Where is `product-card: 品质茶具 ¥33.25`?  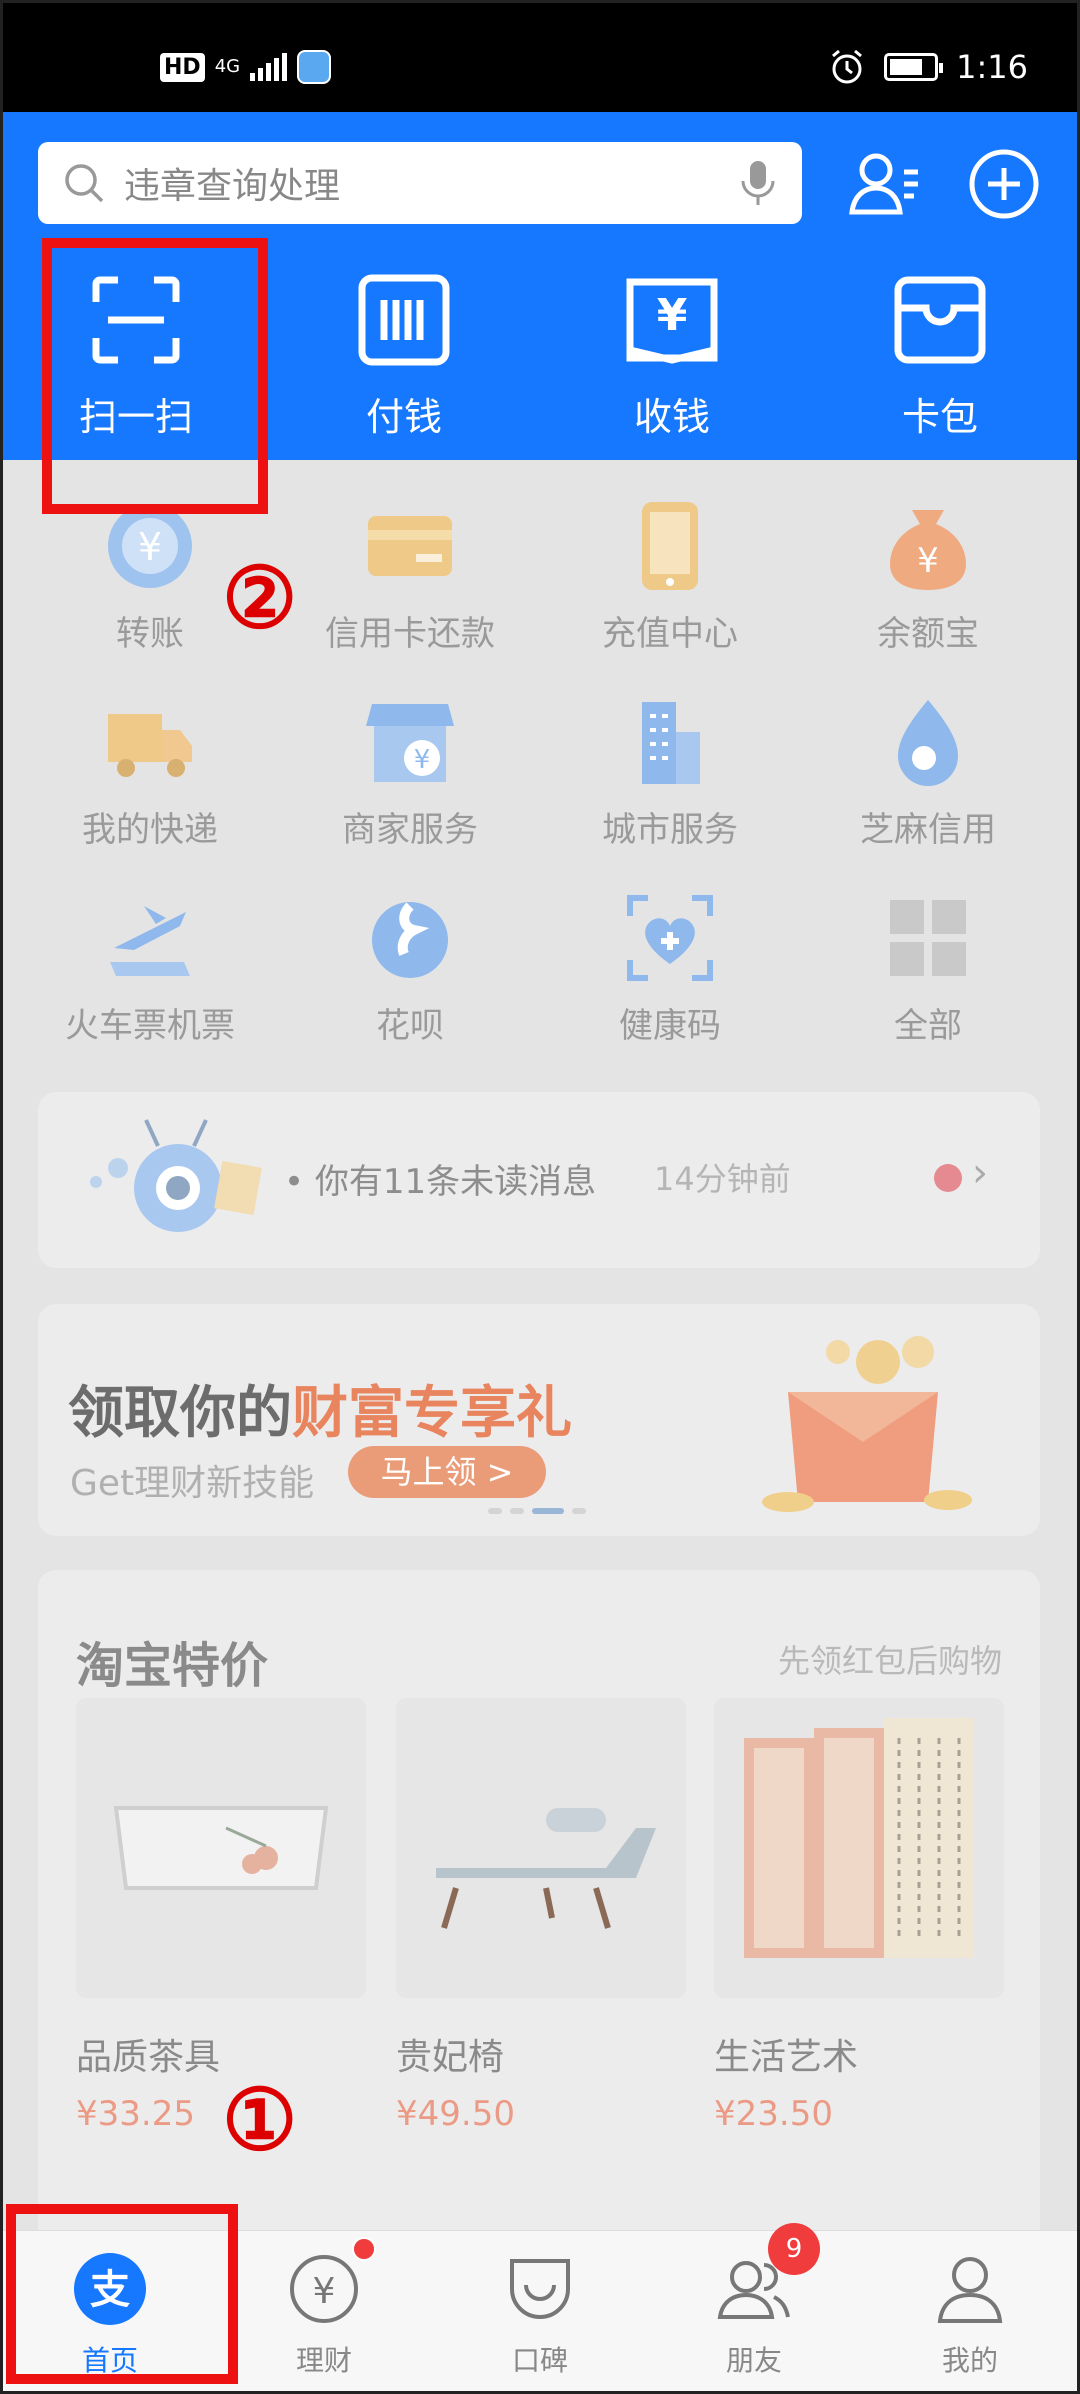 product-card: 品质茶具 ¥33.25 is located at coordinates (226, 1916).